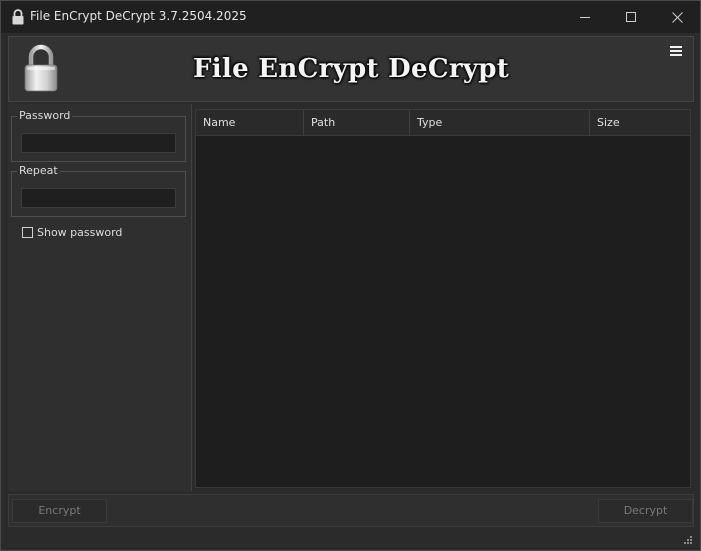  I want to click on show-password-label: Show password, so click(79, 232).